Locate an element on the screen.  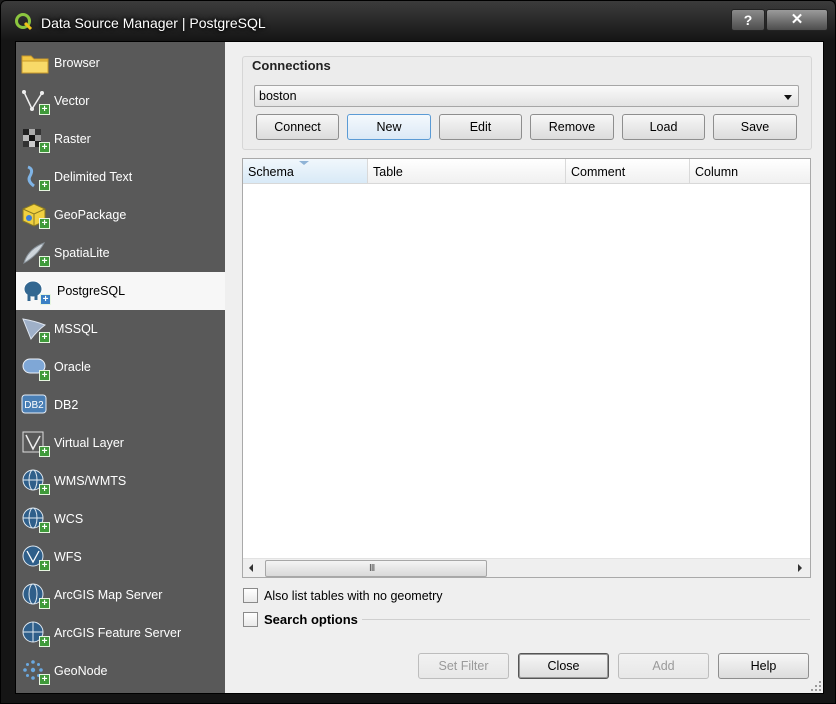
column-header-column: Column is located at coordinates (750, 171).